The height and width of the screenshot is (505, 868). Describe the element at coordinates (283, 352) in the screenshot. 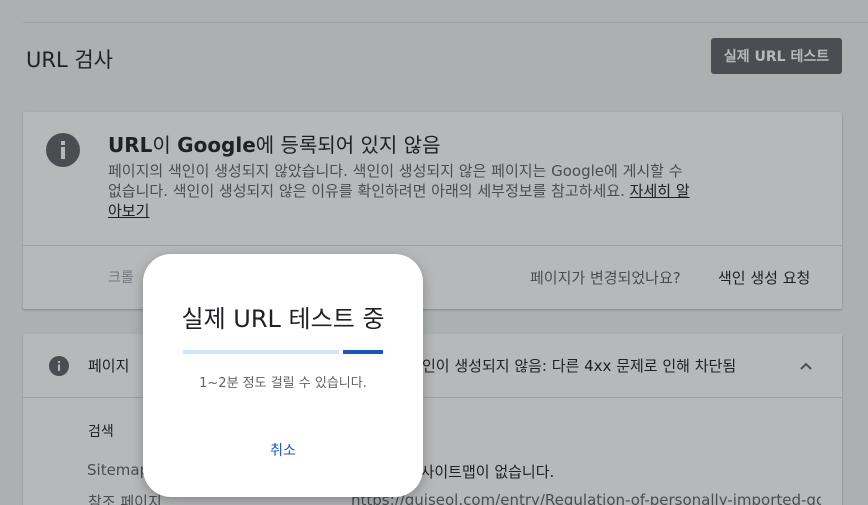

I see `progress-bar` at that location.